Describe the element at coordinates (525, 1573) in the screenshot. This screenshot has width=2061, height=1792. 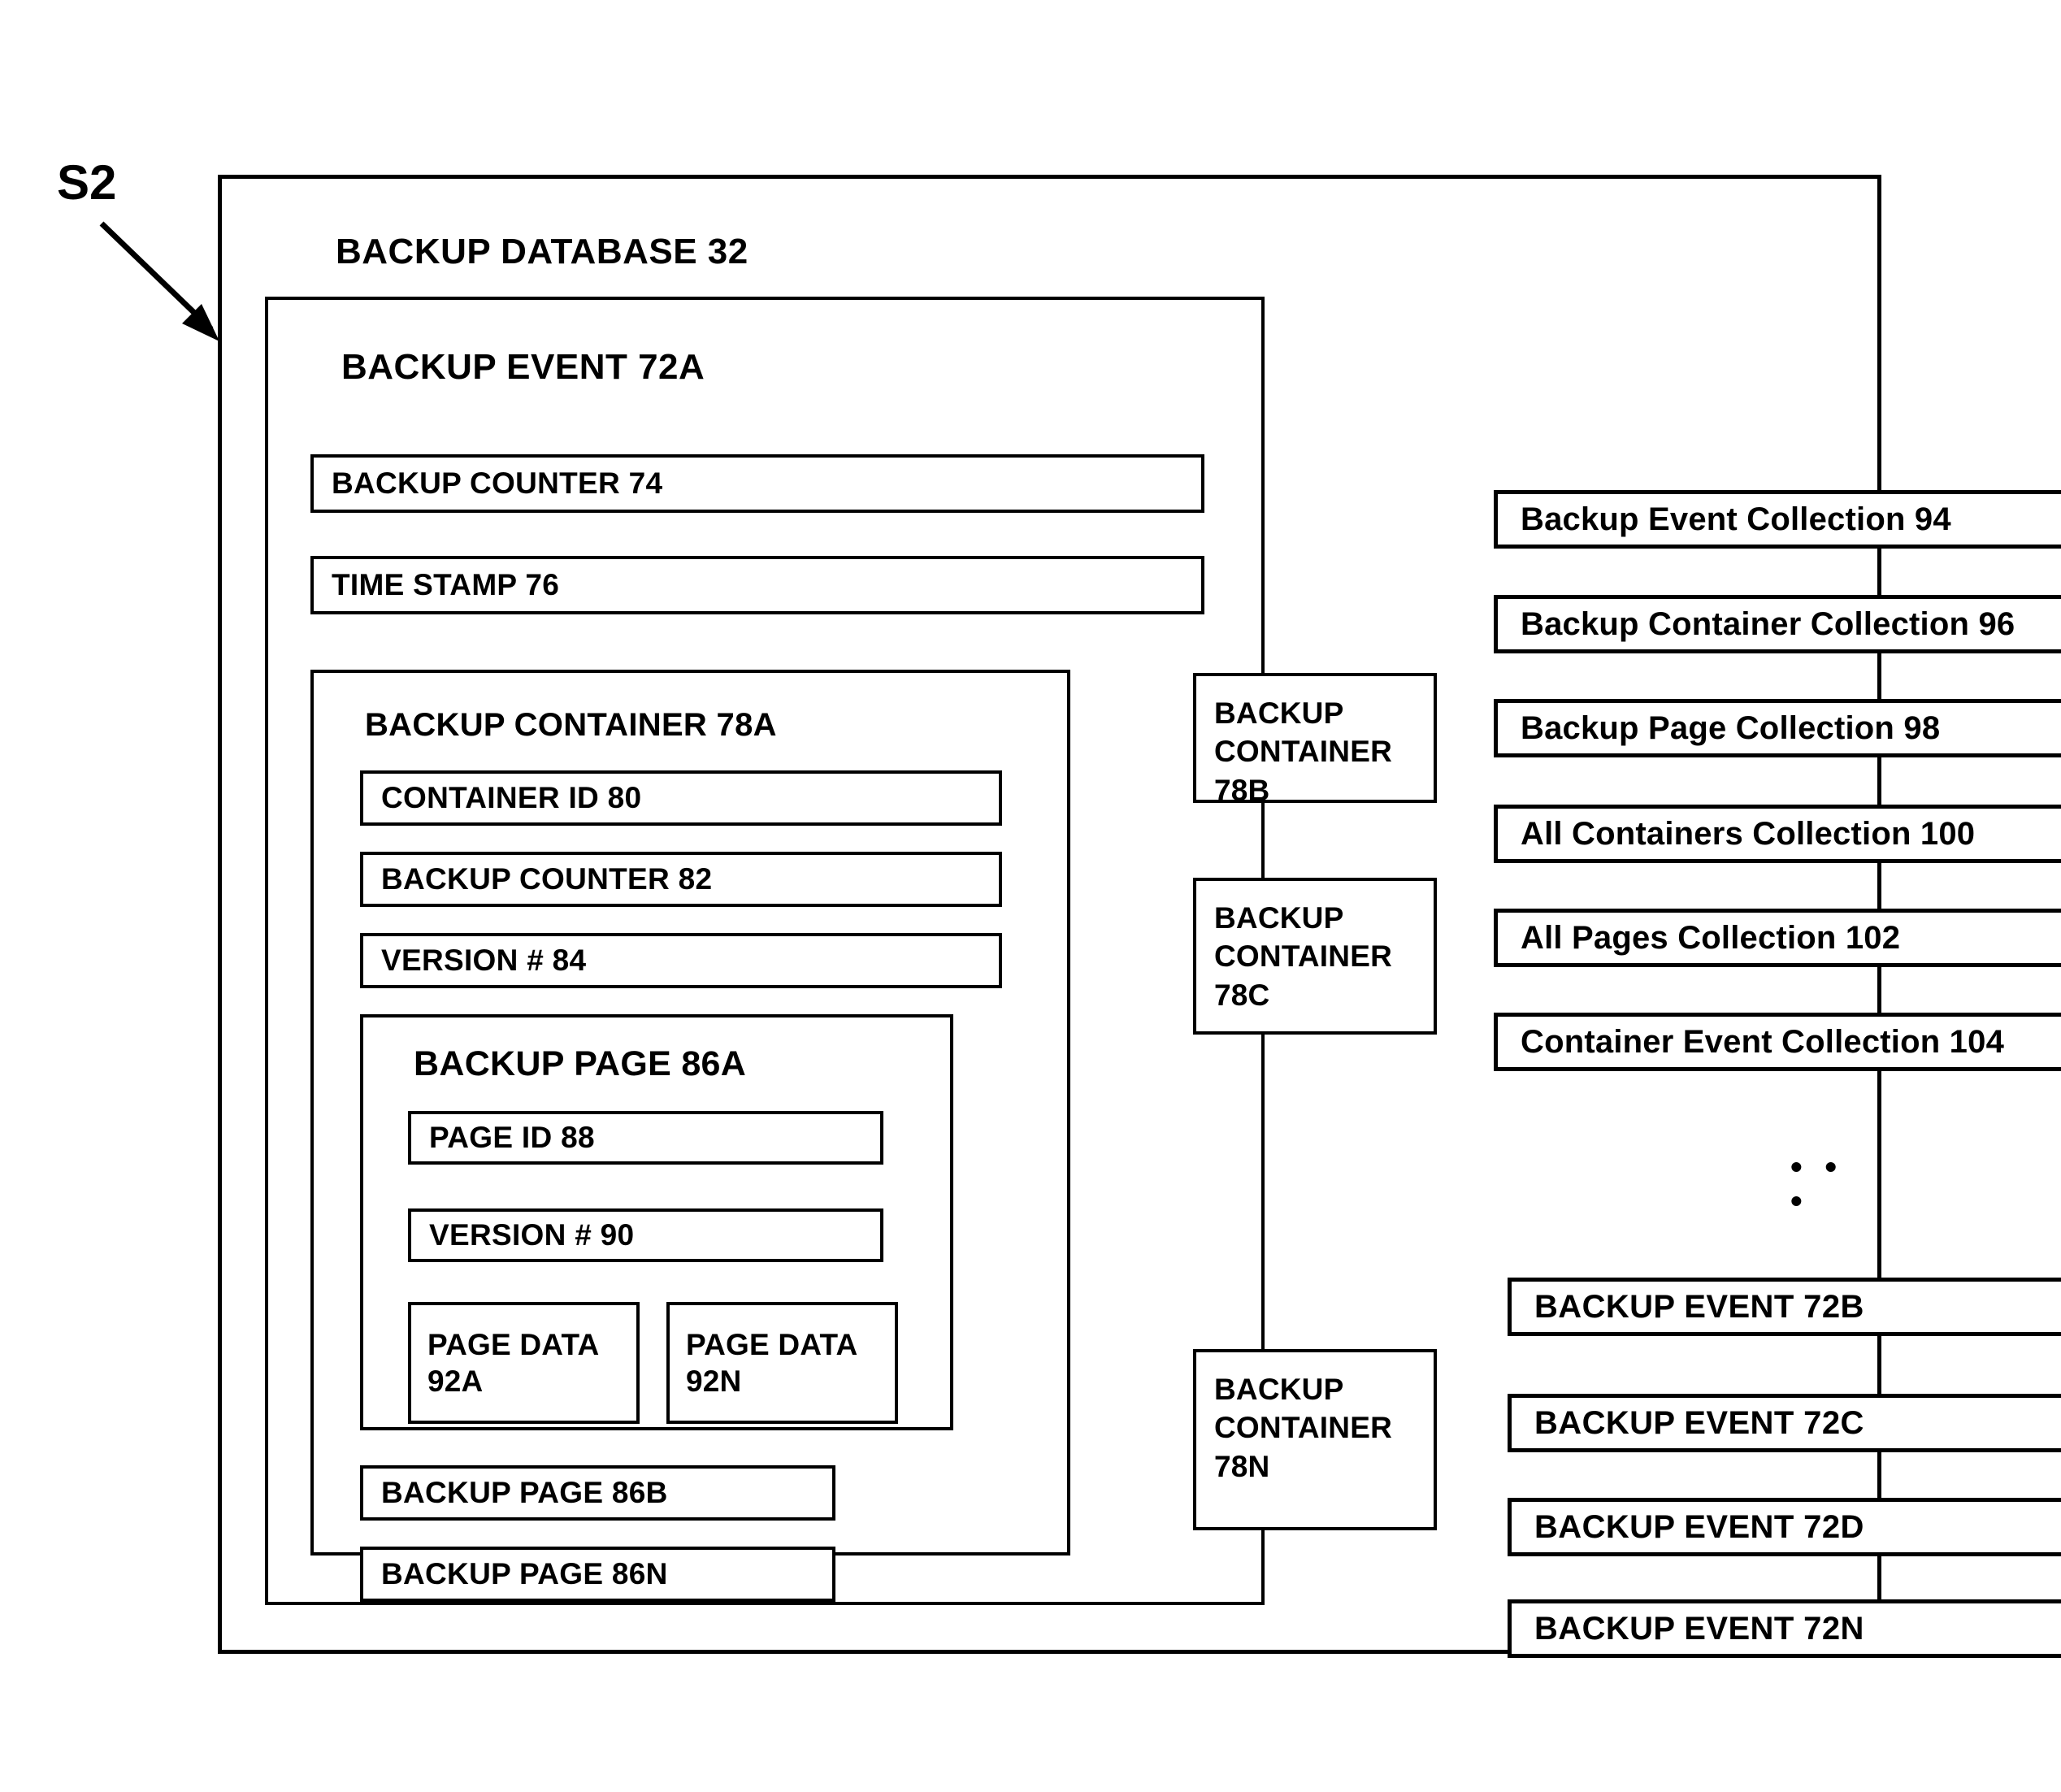
I see `backup-page-86n-label: BACKUP PAGE 86N` at that location.